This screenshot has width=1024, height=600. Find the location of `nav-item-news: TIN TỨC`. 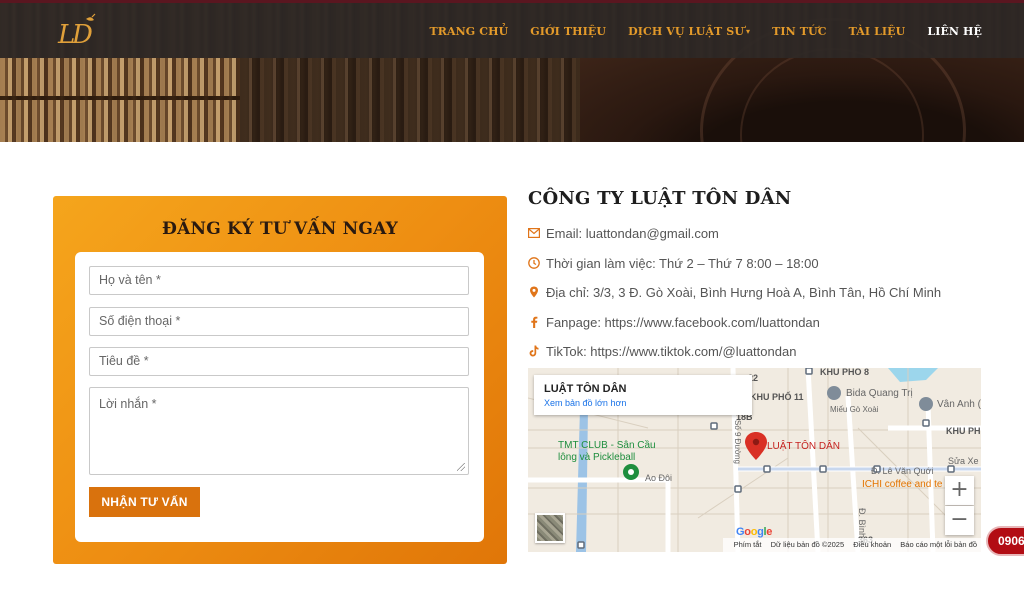

nav-item-news: TIN TỨC is located at coordinates (799, 31).